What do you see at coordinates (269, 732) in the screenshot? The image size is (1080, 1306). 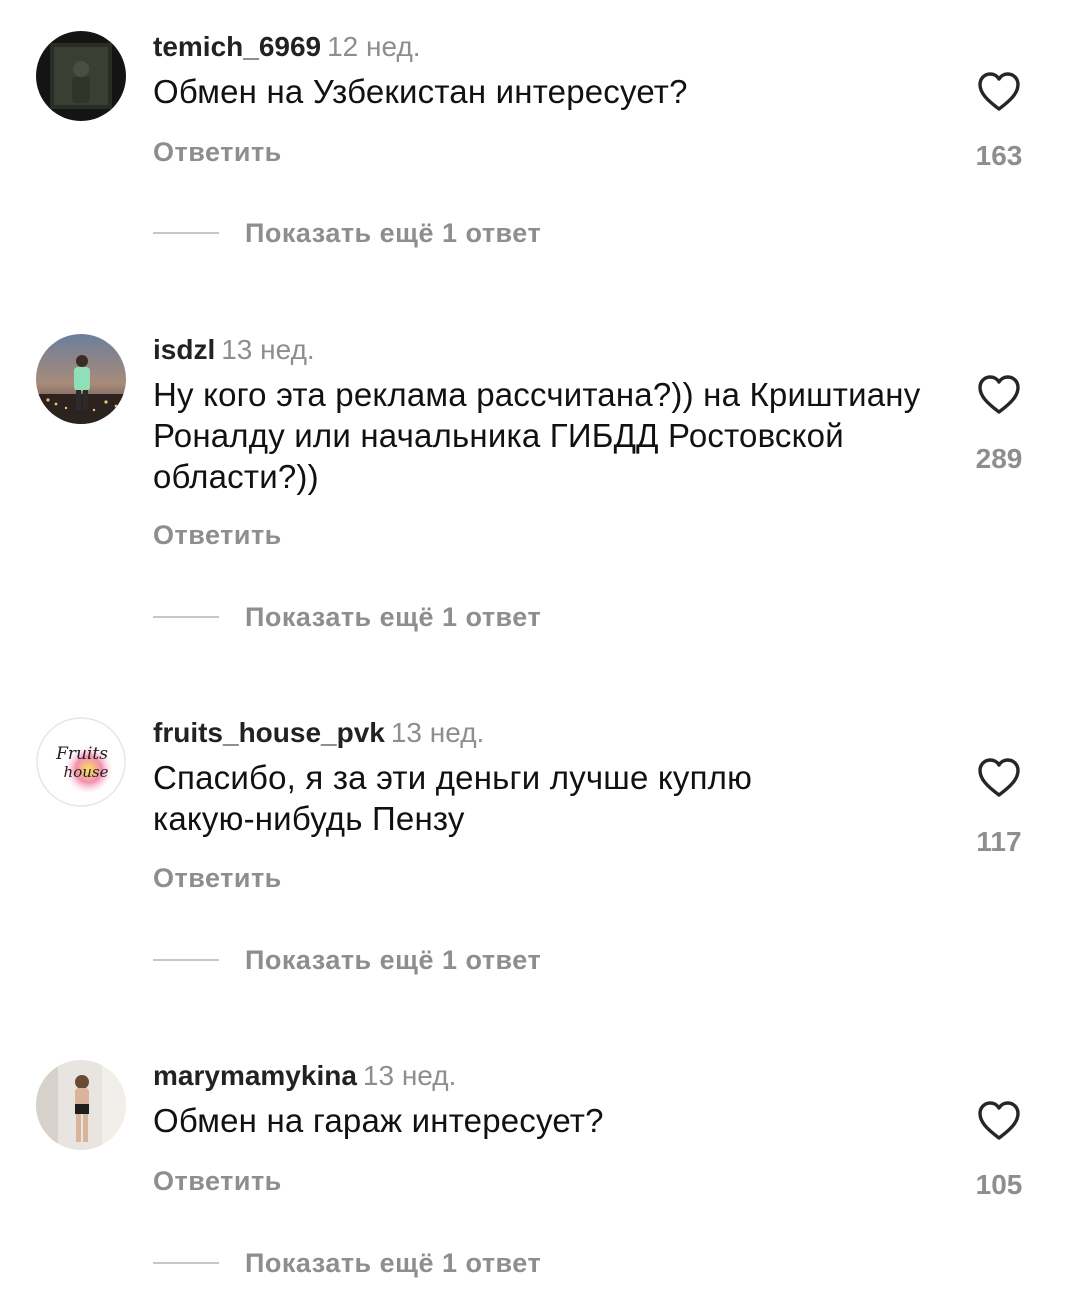 I see `username: fruits_house_pvk` at bounding box center [269, 732].